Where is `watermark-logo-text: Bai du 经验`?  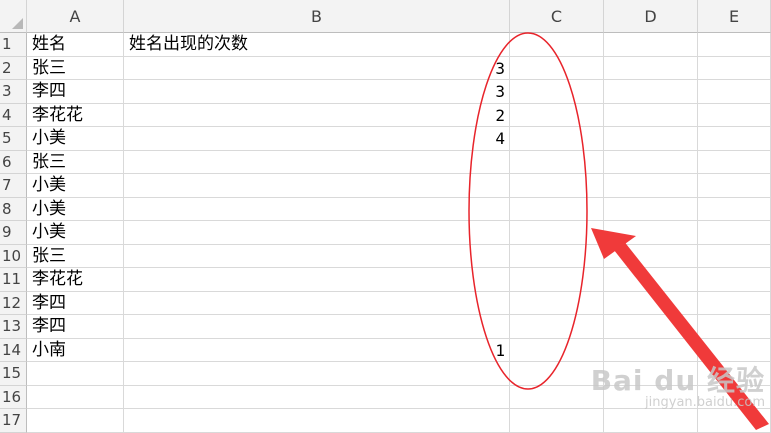
watermark-logo-text: Bai du 经验 is located at coordinates (677, 380).